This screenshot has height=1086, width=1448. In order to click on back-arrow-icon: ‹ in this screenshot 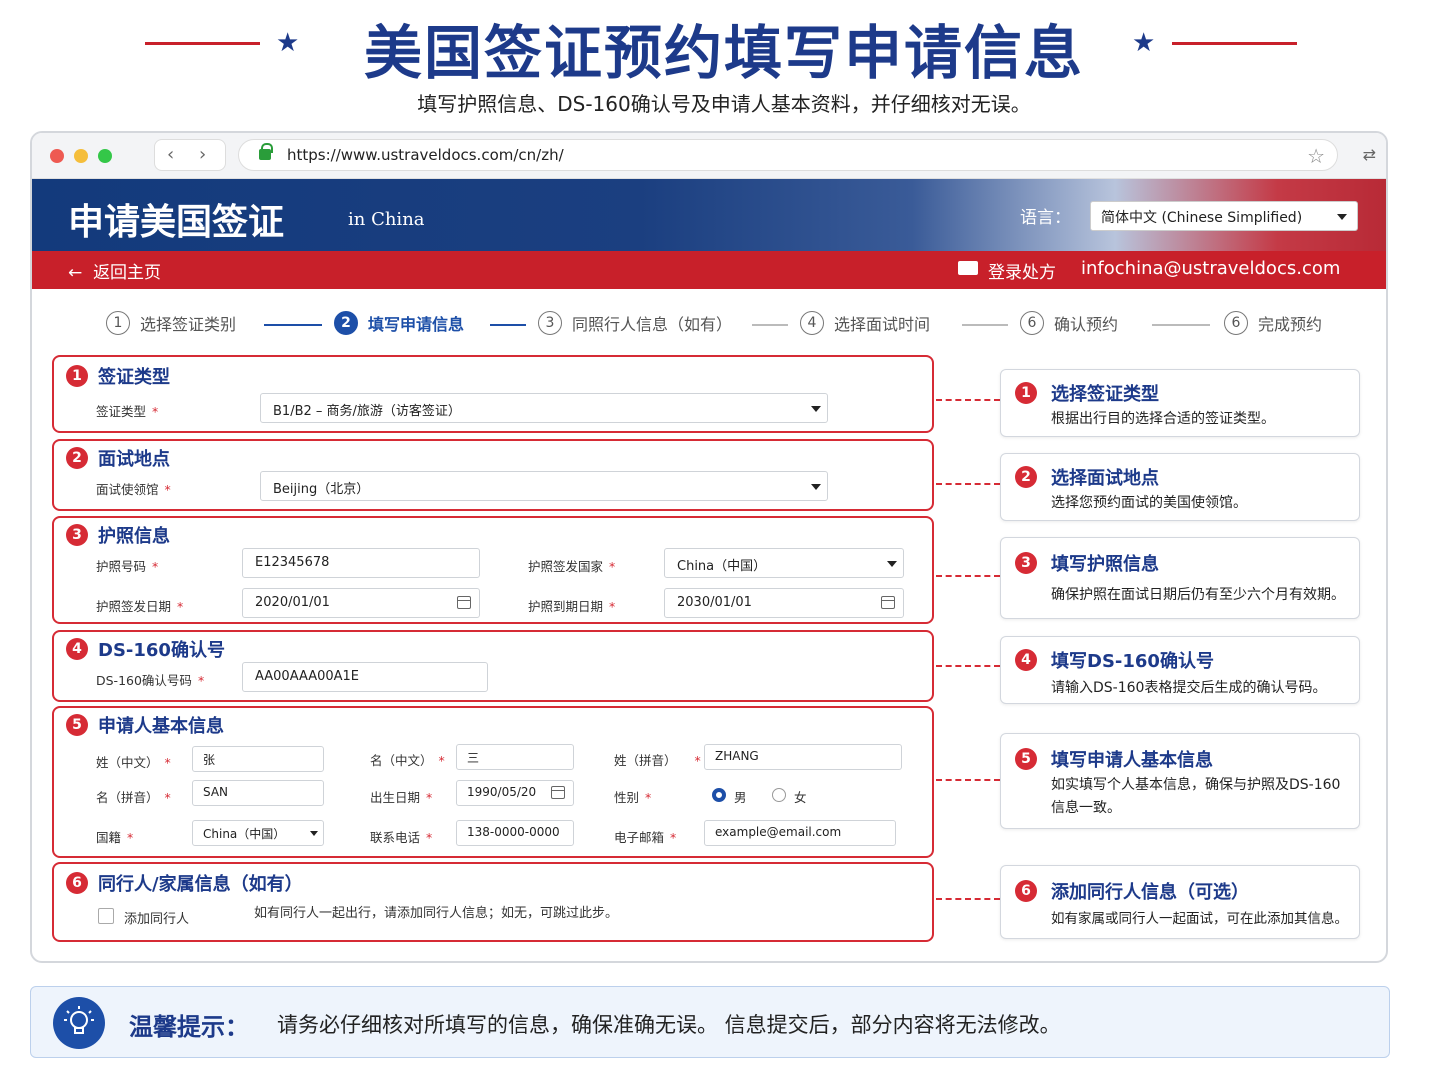, I will do `click(170, 154)`.